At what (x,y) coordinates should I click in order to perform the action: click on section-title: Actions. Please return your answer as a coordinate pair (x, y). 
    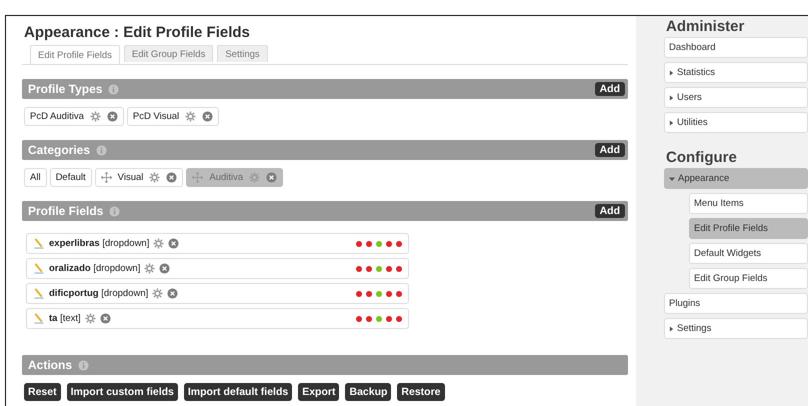
    Looking at the image, I should click on (50, 365).